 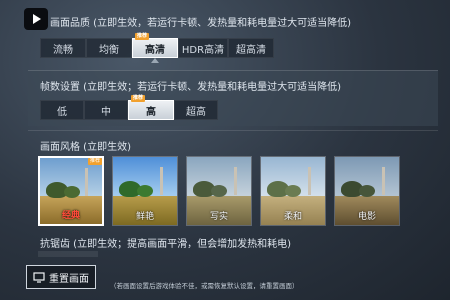 What do you see at coordinates (68, 254) in the screenshot?
I see `antialias-options-partial` at bounding box center [68, 254].